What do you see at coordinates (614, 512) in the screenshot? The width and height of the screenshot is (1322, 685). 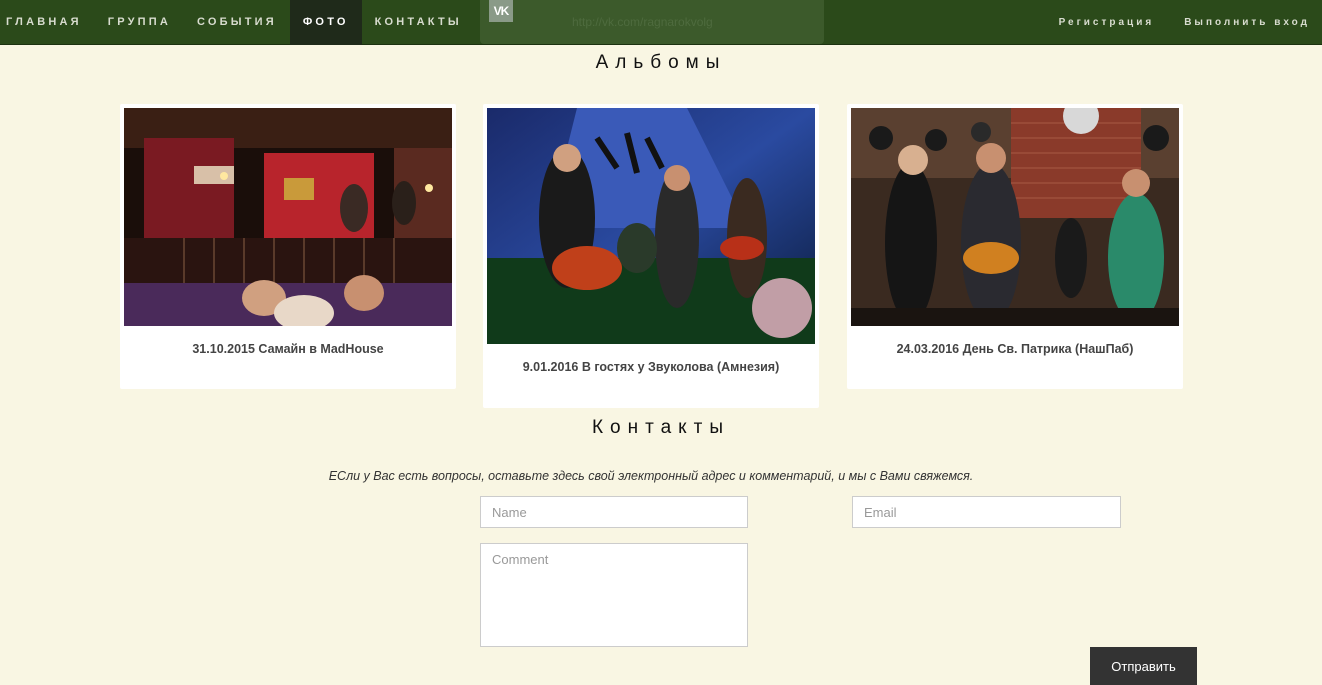 I see `name-field` at bounding box center [614, 512].